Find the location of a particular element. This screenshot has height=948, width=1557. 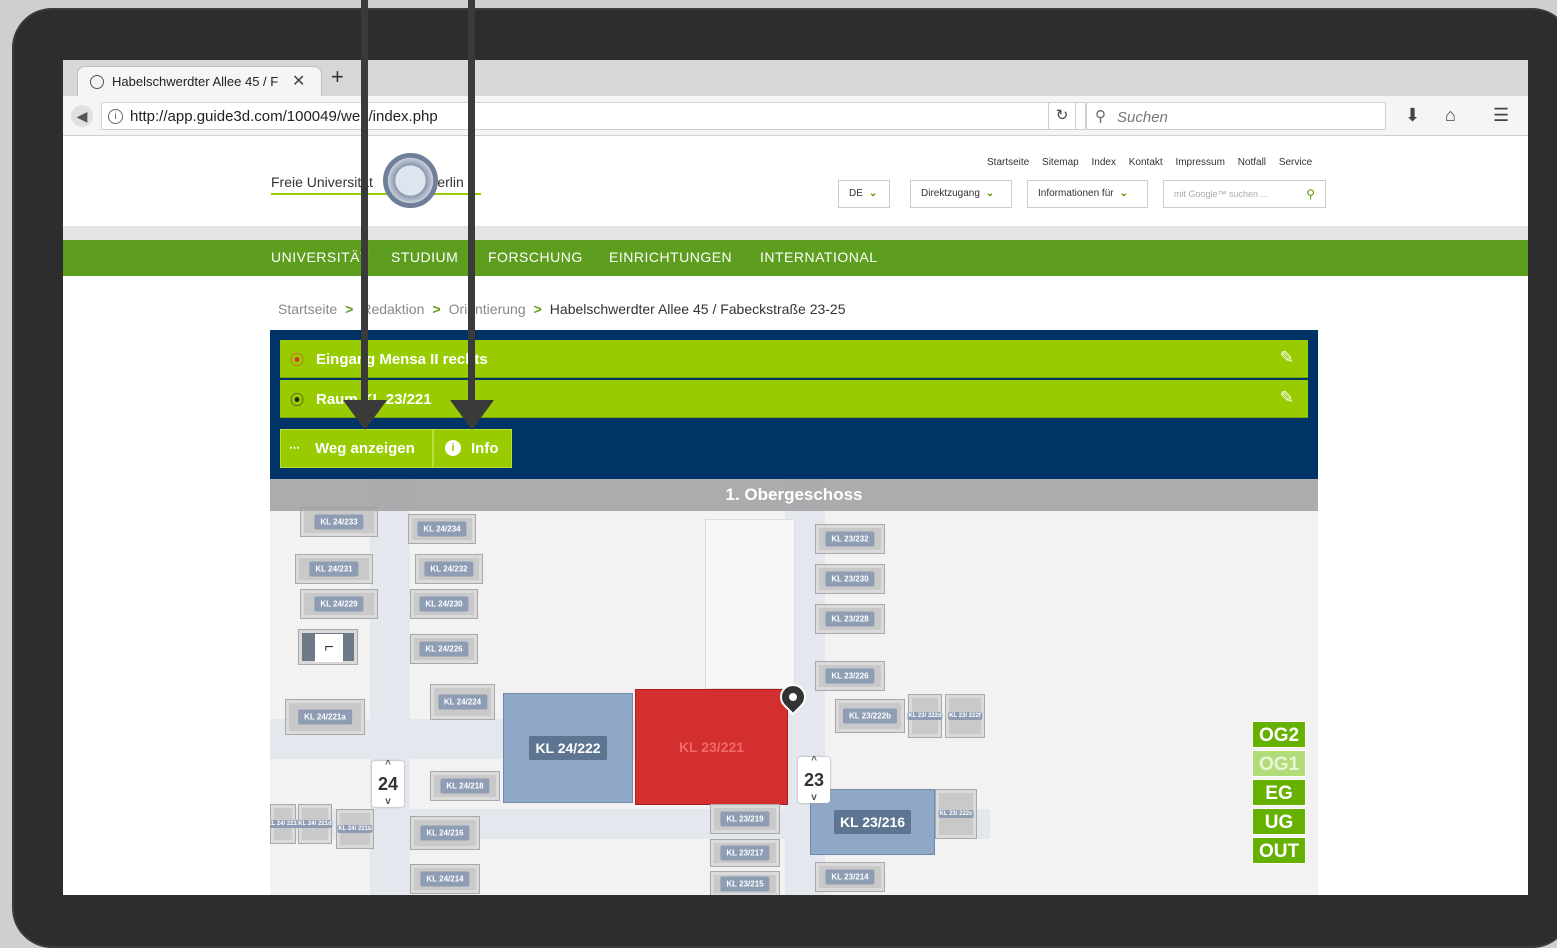

nav-studium: STUDIUM is located at coordinates (424, 257).